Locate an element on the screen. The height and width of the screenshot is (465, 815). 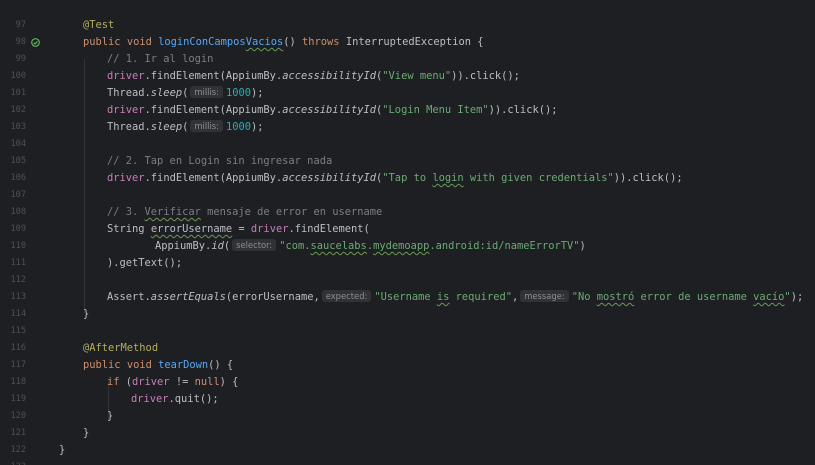
method-name: loginConCampos is located at coordinates (202, 42).